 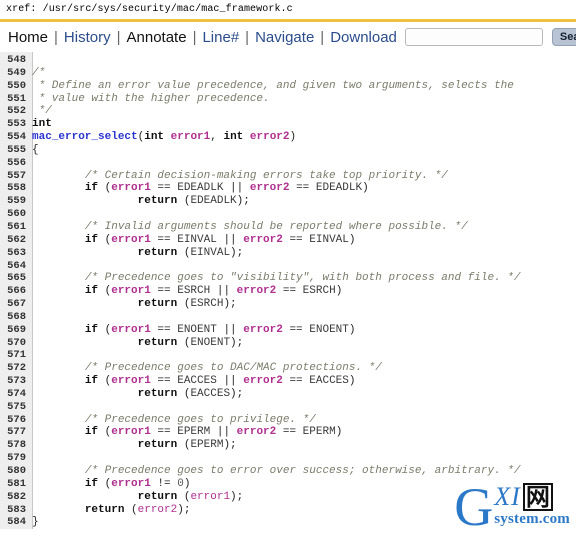 I want to click on line-number: 556, so click(x=16, y=163).